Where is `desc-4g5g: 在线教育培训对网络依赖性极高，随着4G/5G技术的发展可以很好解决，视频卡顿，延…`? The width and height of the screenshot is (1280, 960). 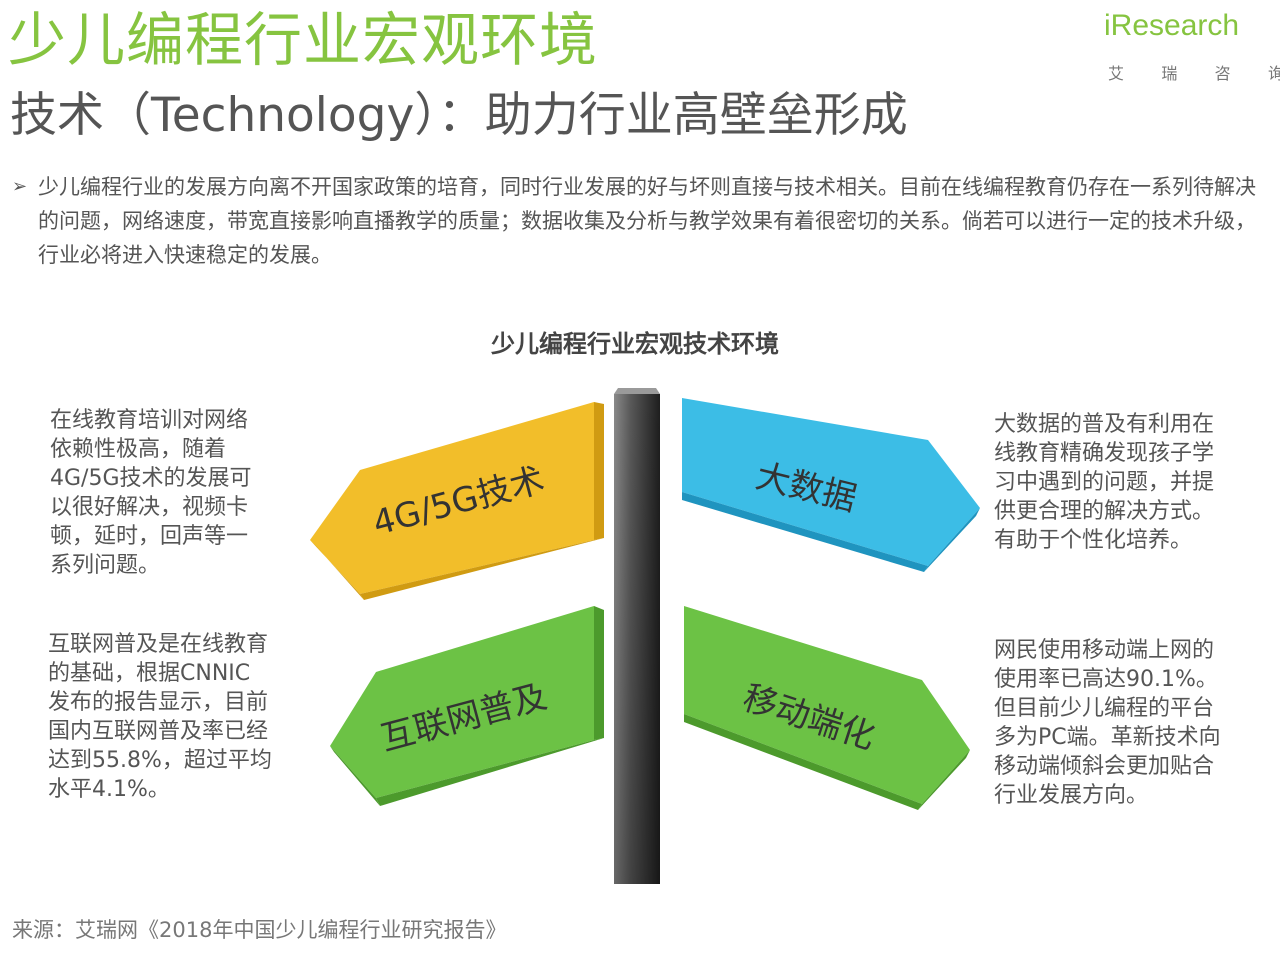
desc-4g5g: 在线教育培训对网络依赖性极高，随着4G/5G技术的发展可以很好解决，视频卡顿，延… is located at coordinates (151, 493).